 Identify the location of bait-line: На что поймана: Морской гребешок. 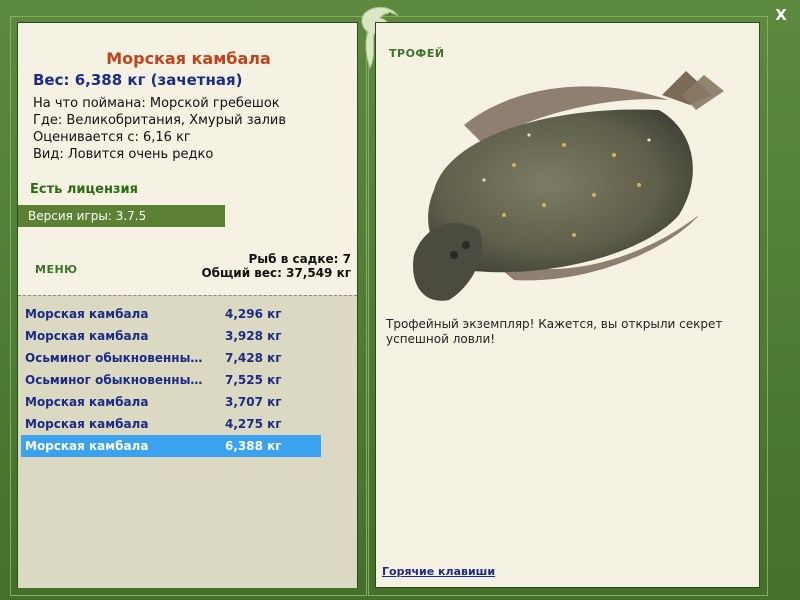
(156, 103).